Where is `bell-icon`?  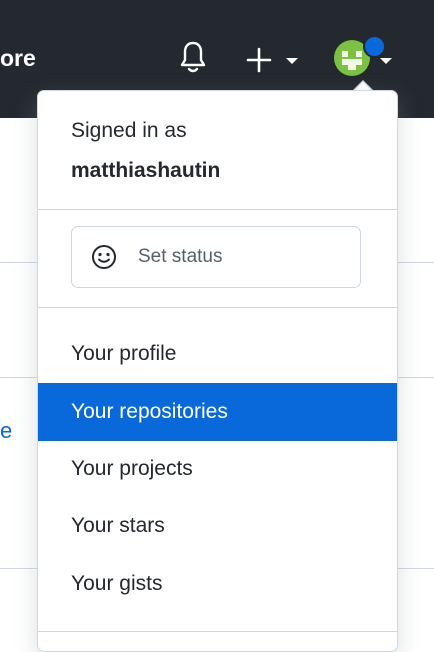 bell-icon is located at coordinates (193, 57).